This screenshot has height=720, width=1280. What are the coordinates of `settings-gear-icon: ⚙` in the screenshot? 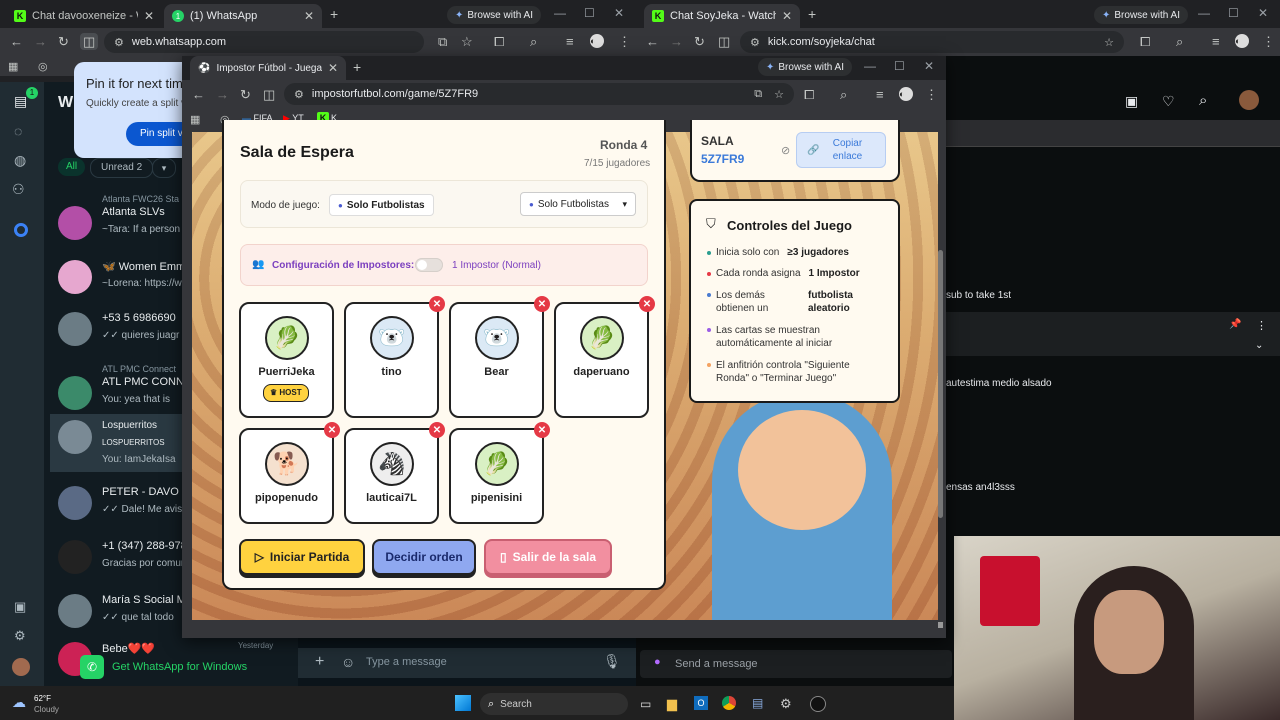 It's located at (786, 704).